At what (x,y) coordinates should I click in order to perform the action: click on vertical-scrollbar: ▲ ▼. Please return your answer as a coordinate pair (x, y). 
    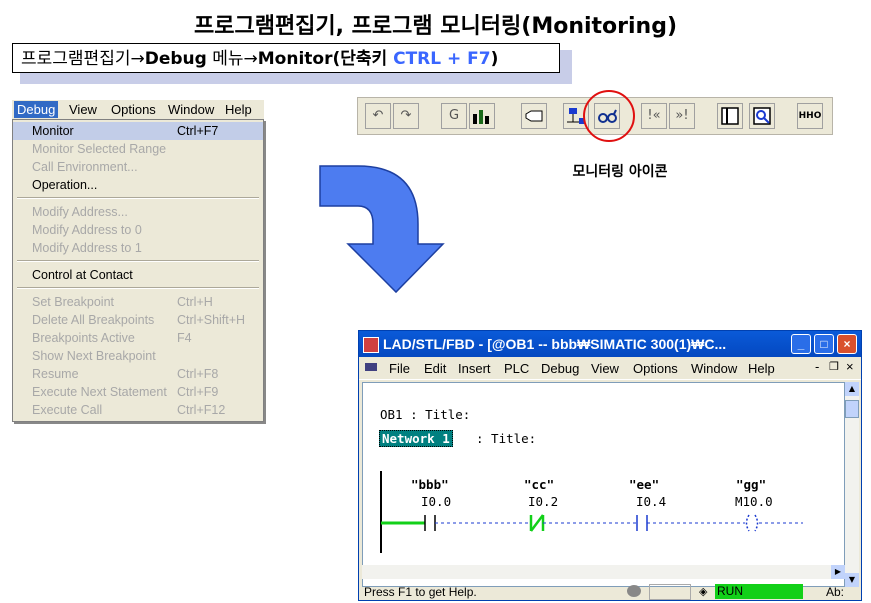
    Looking at the image, I should click on (852, 484).